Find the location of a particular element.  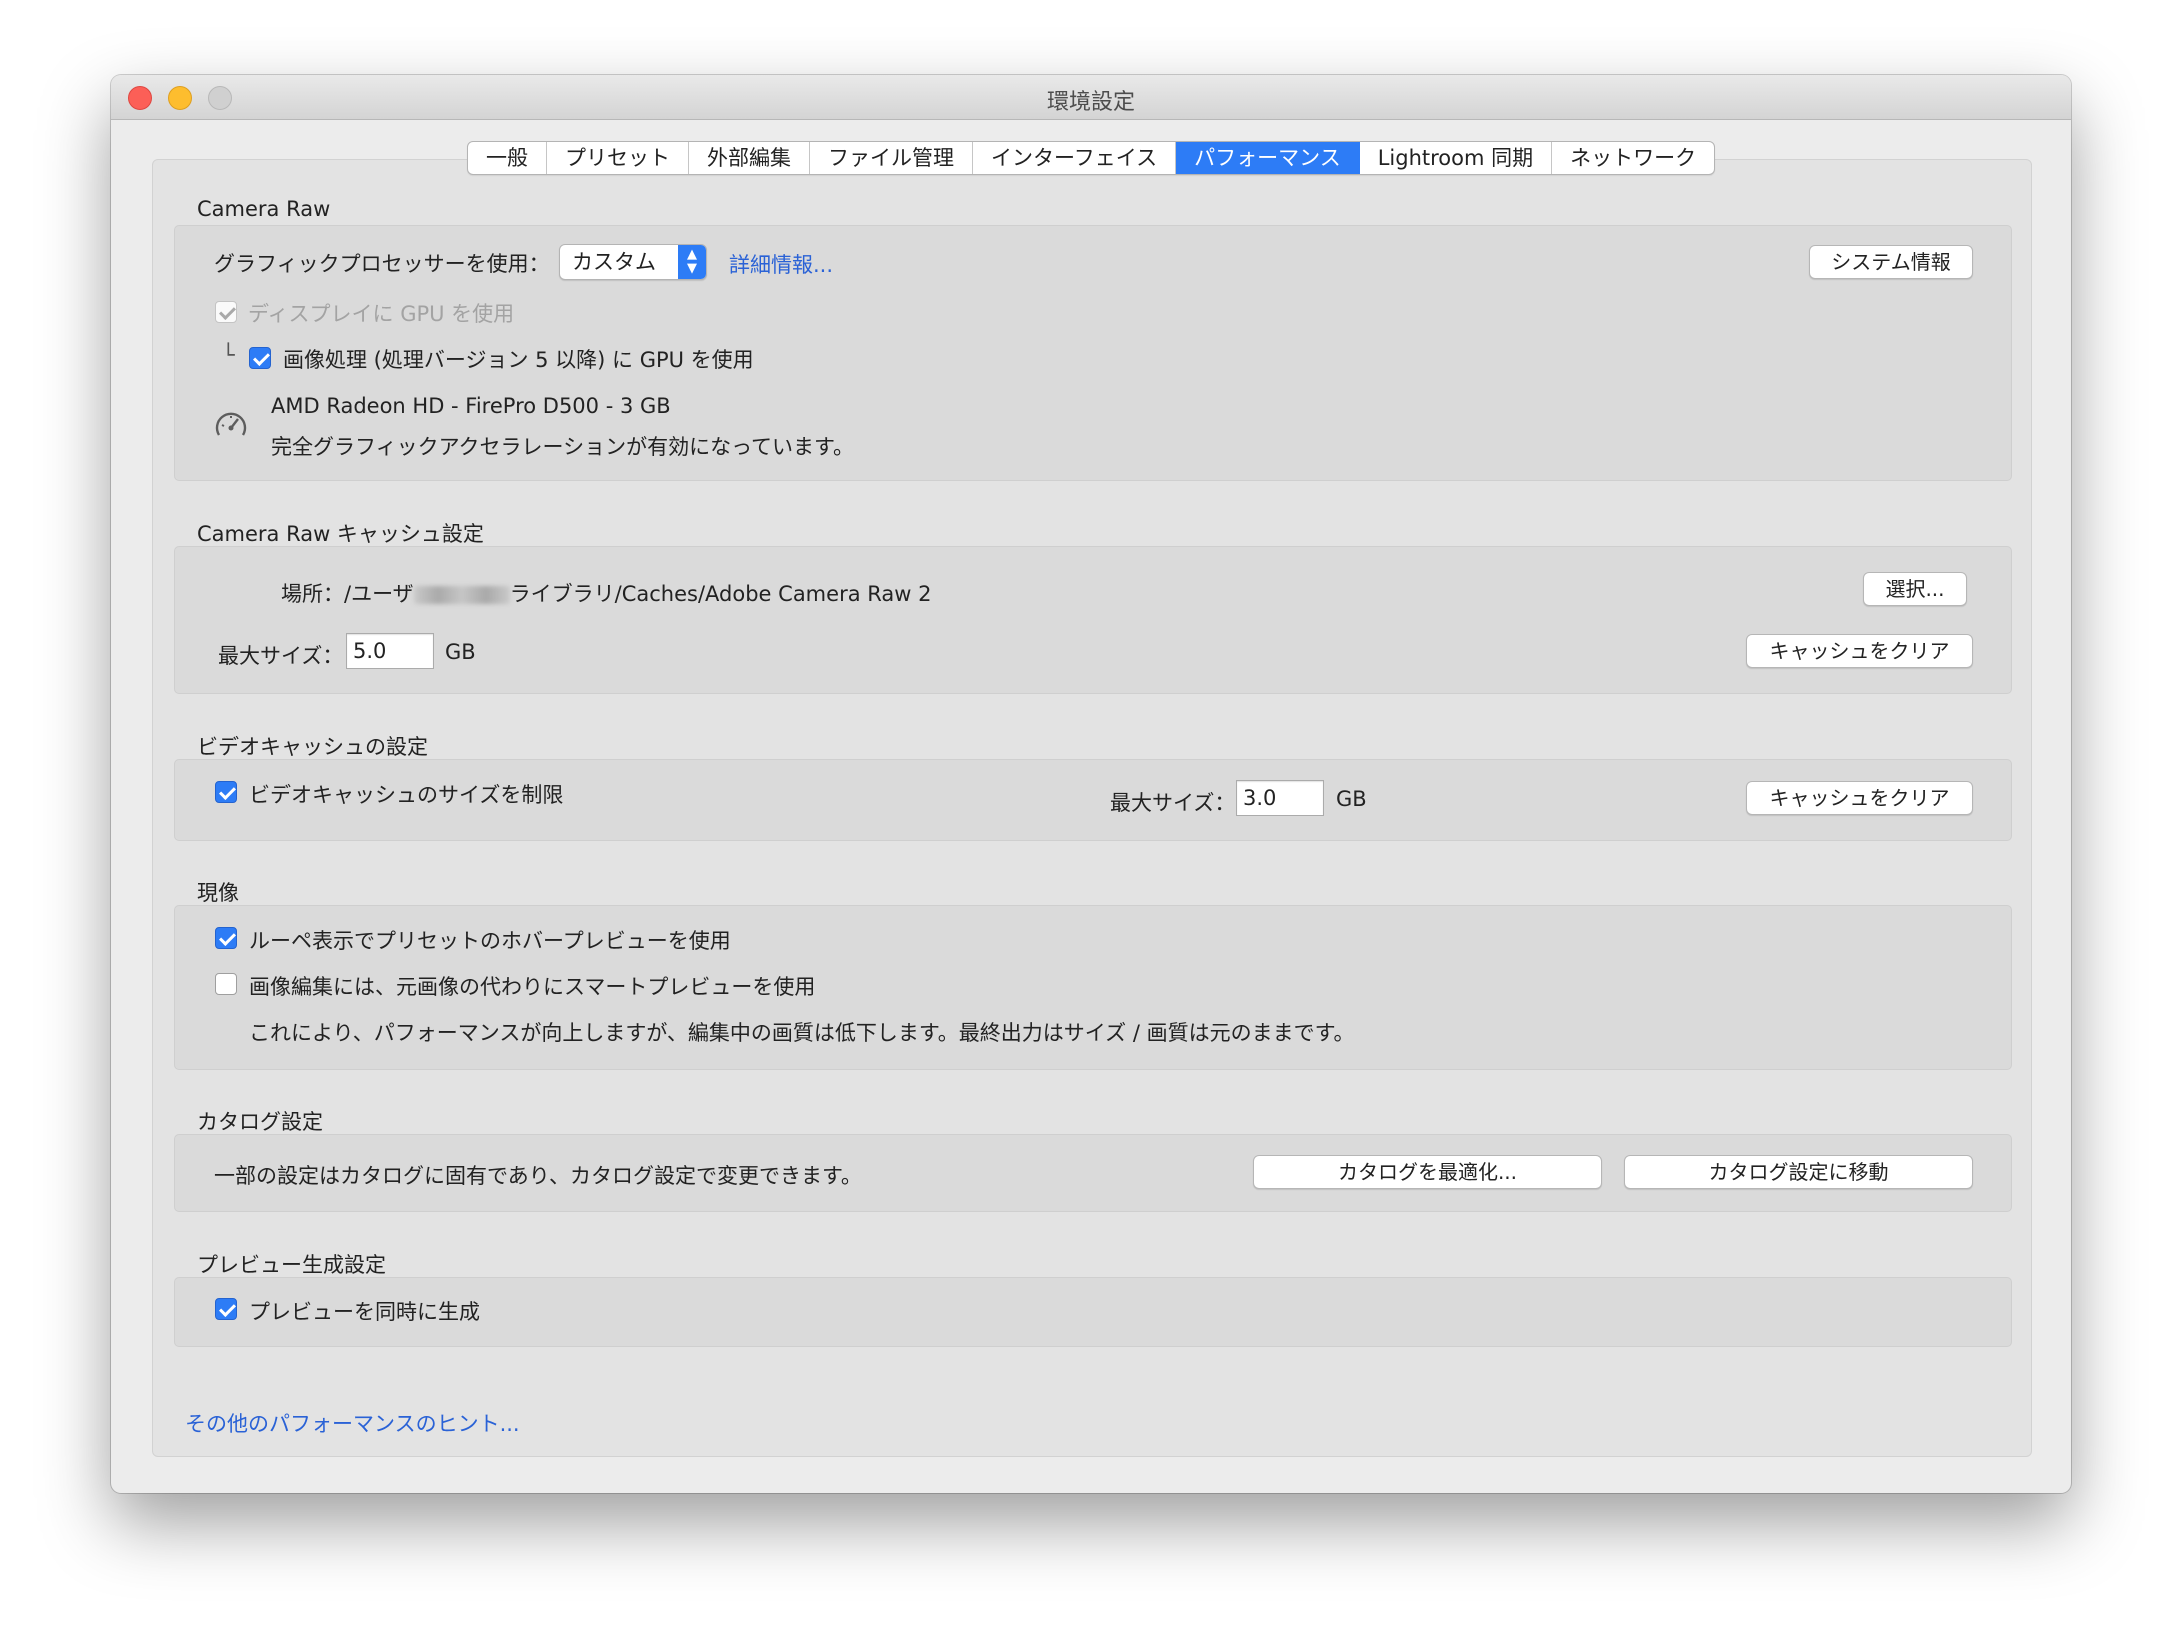

cache-max-size-label: 最大サイズ： is located at coordinates (281, 656).